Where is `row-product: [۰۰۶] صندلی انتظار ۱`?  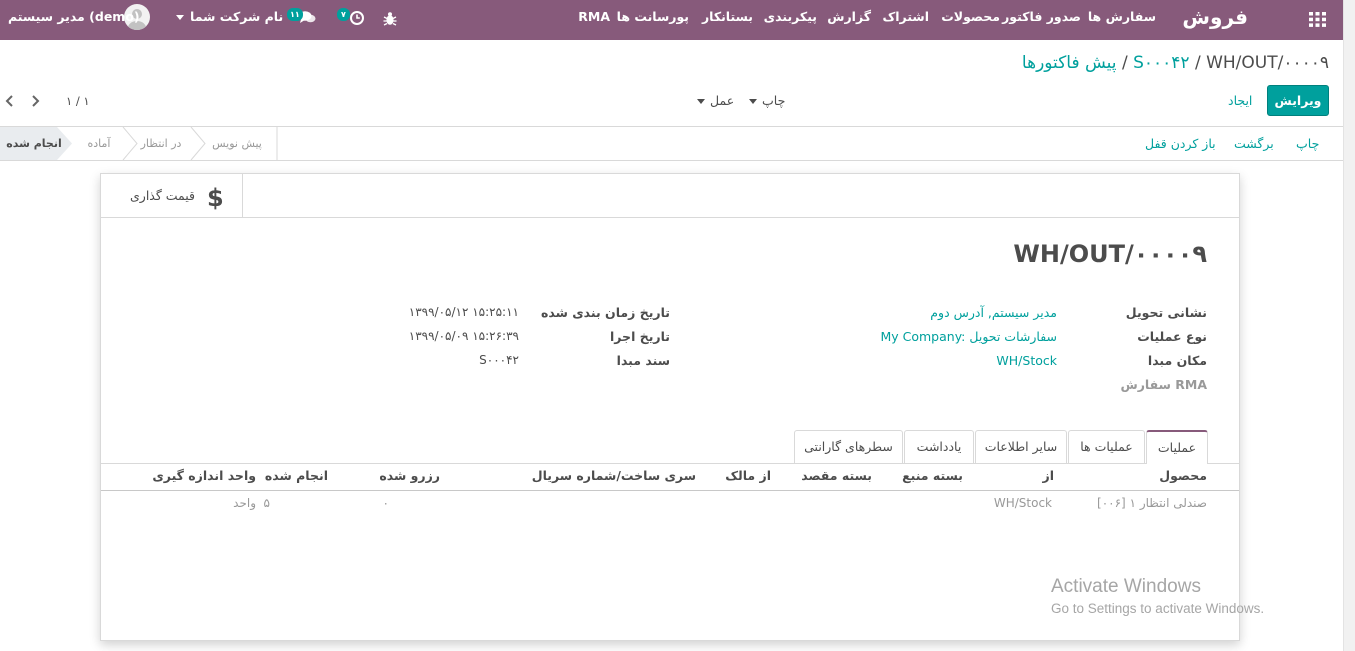 row-product: [۰۰۶] صندلی انتظار ۱ is located at coordinates (1152, 503).